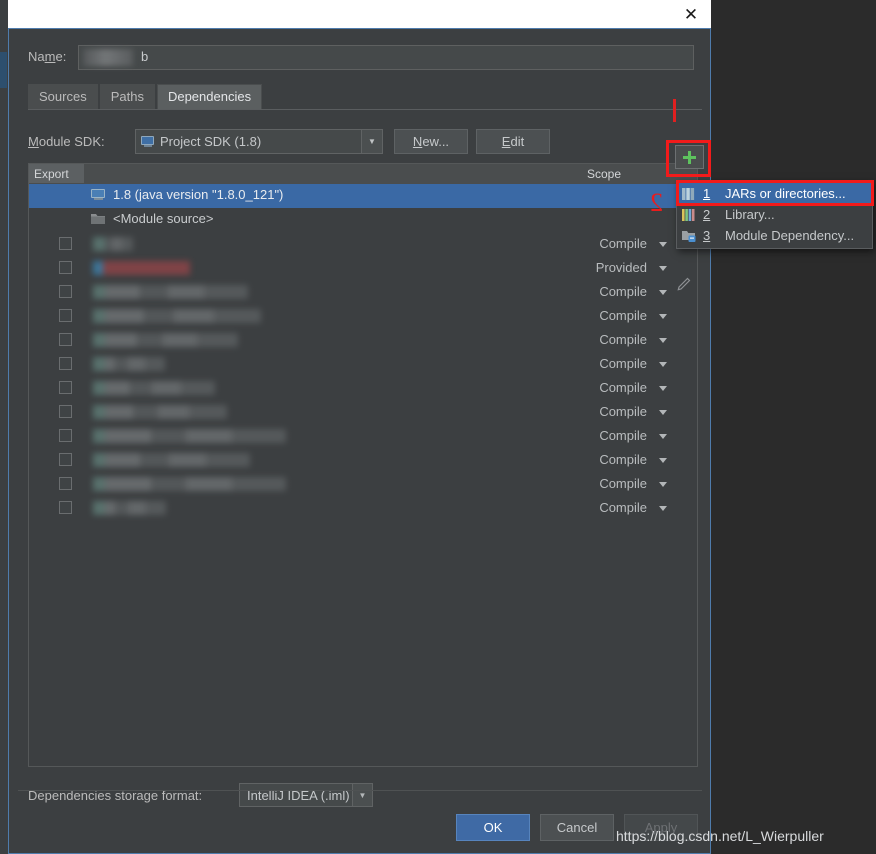 This screenshot has height=854, width=876. Describe the element at coordinates (707, 235) in the screenshot. I see `menu-item-shortcut: 3` at that location.